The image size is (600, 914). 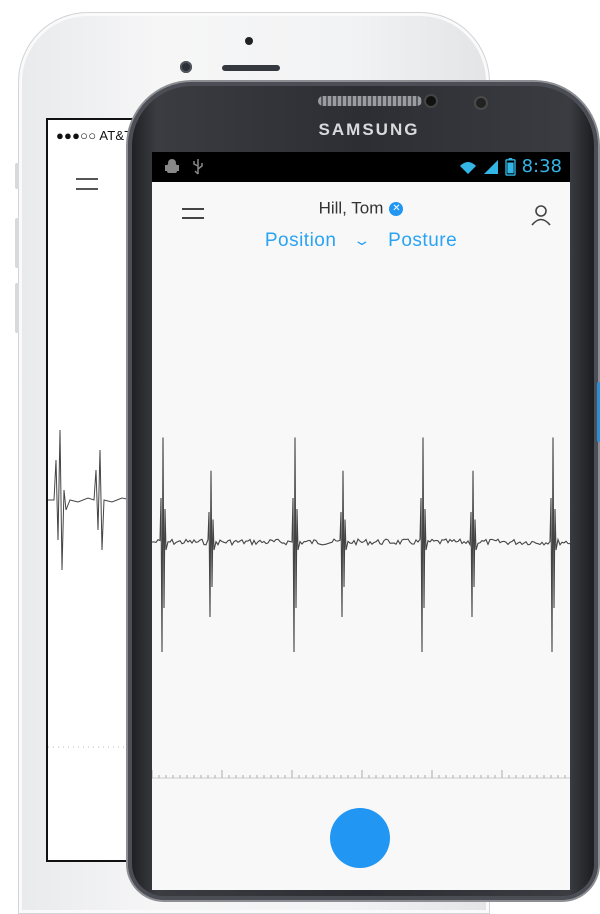 I want to click on mute-switch, so click(x=17, y=176).